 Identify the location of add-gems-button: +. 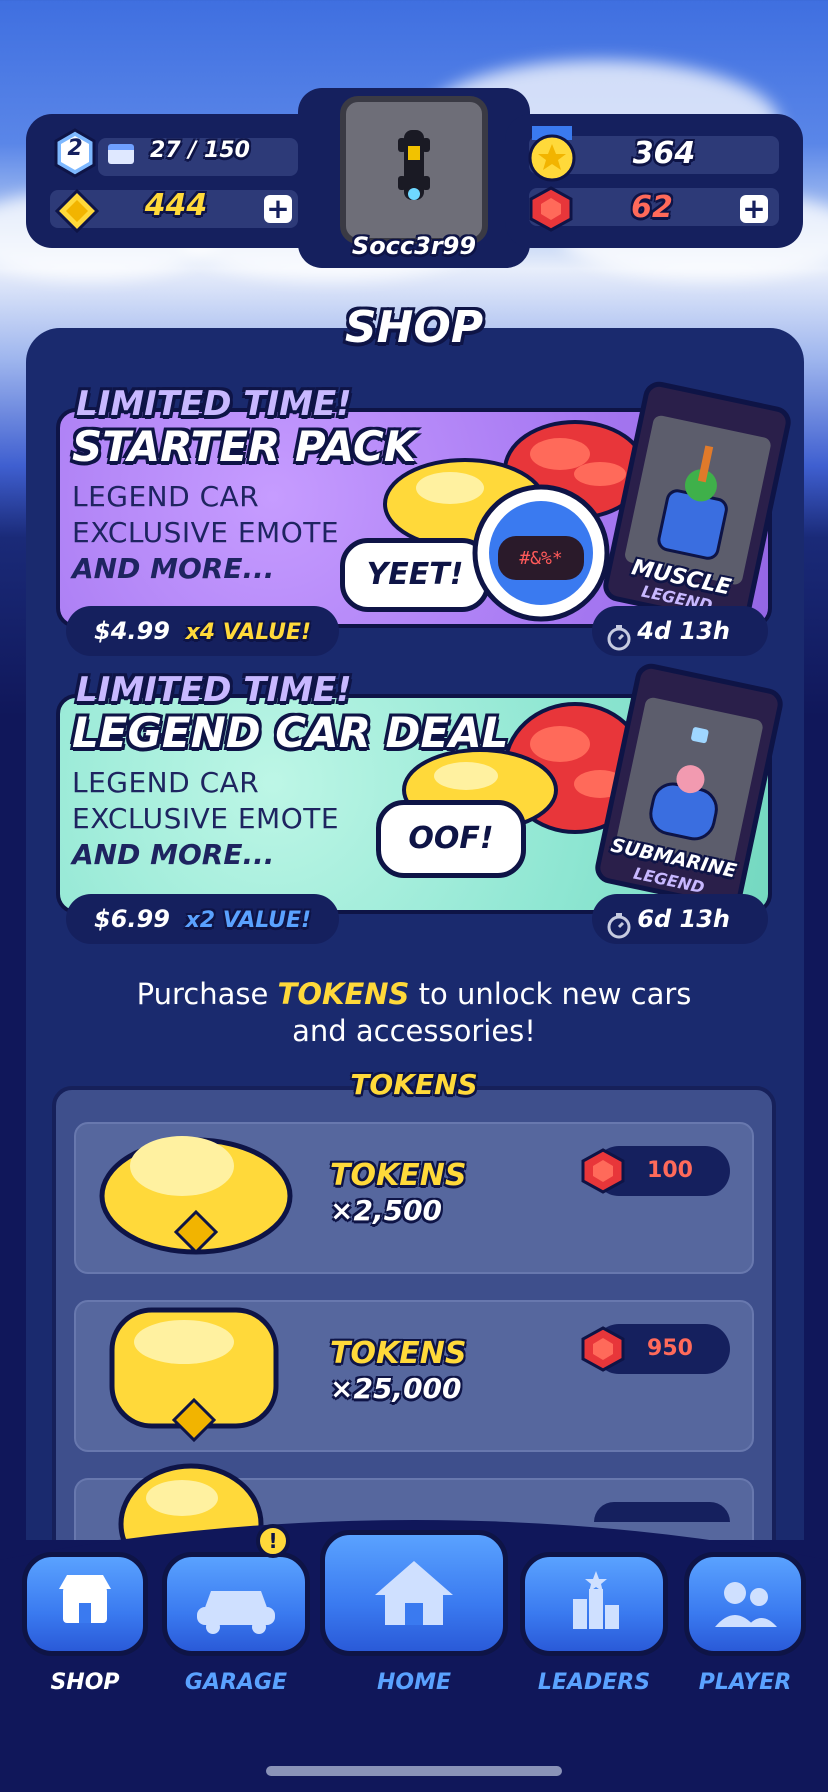
(754, 209).